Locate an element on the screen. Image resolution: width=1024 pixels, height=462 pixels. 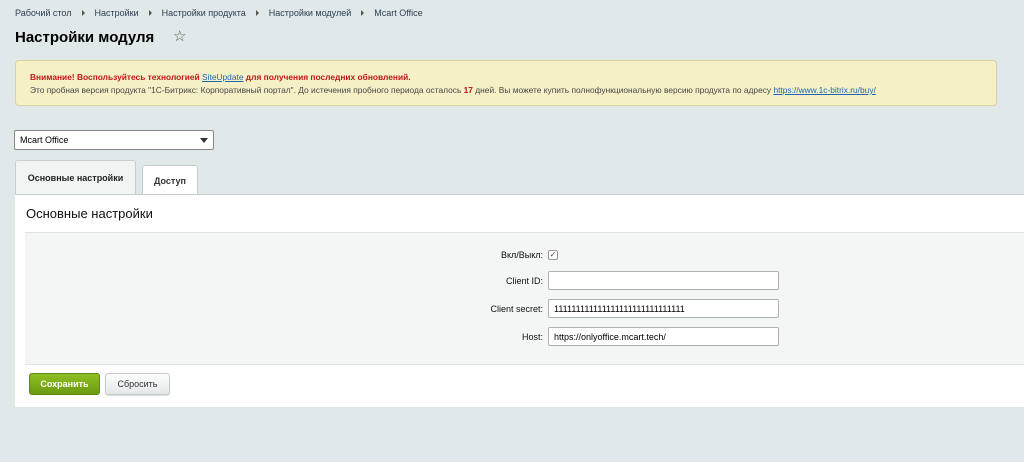
reset-button: Сбросить is located at coordinates (137, 384).